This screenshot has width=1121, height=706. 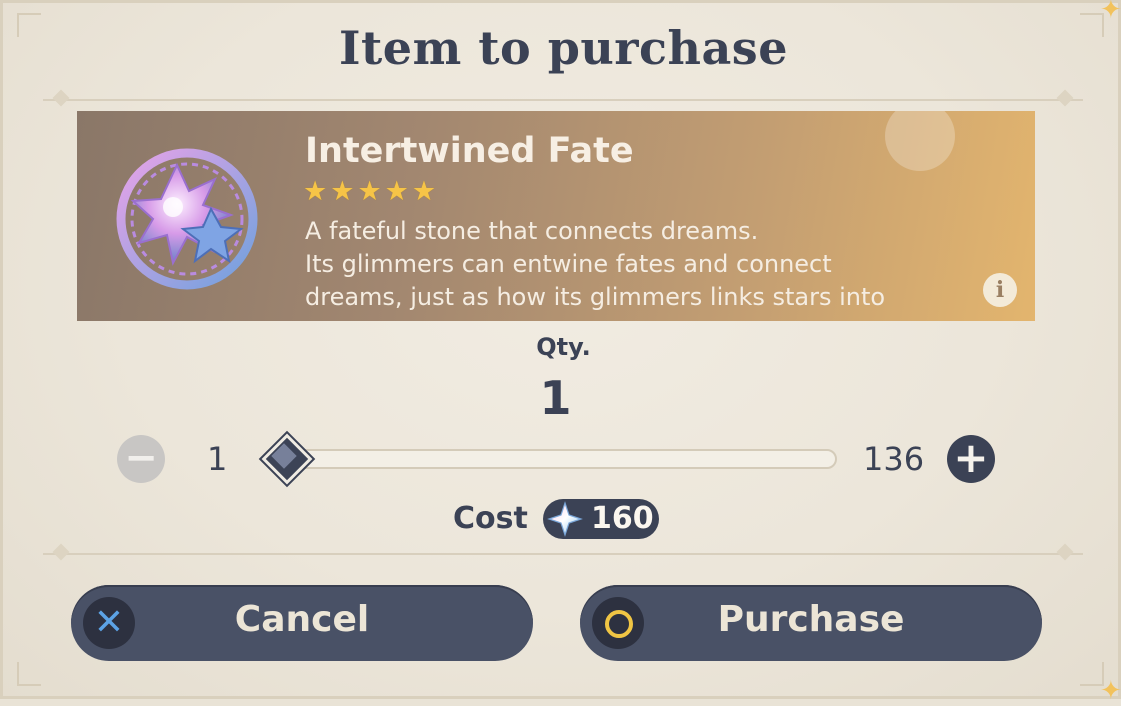 I want to click on cost-label: Cost, so click(x=490, y=518).